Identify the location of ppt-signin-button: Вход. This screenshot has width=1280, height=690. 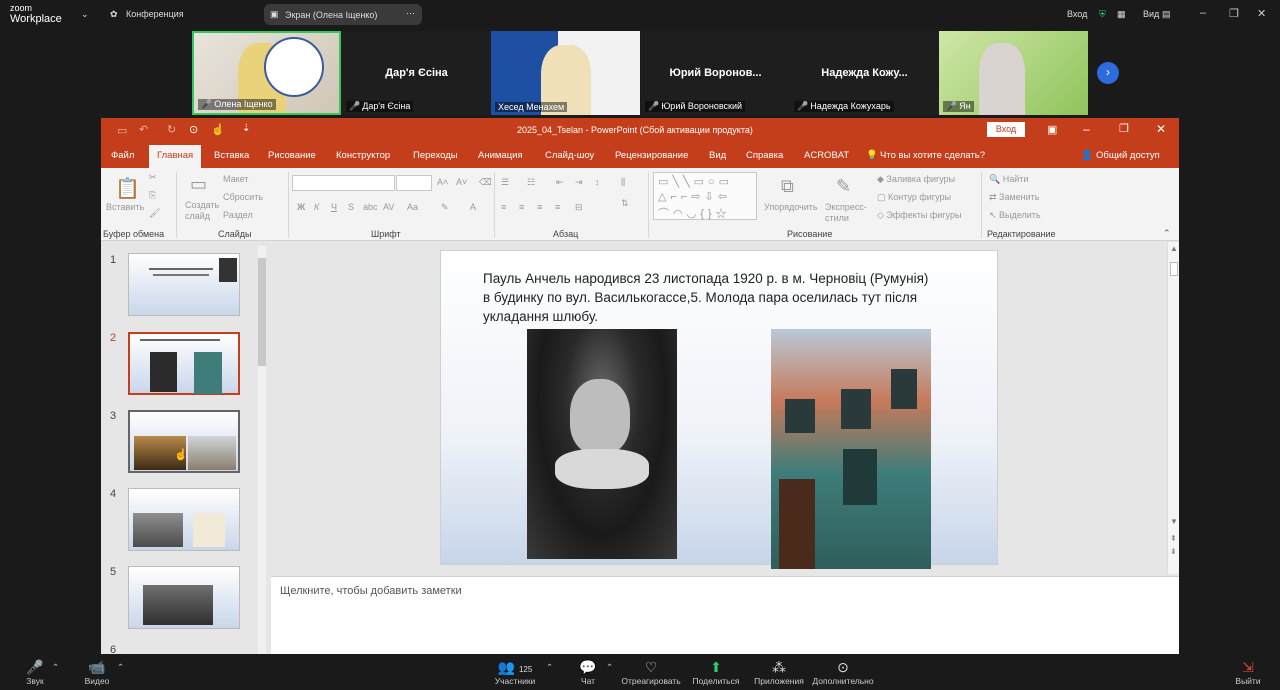
(1006, 129).